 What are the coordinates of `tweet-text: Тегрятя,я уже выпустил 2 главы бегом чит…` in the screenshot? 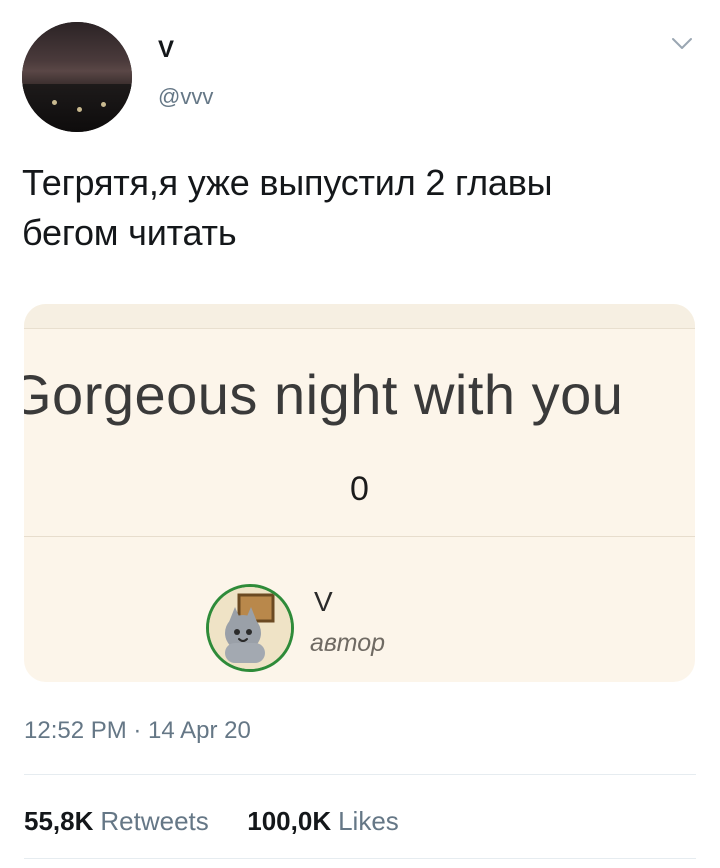 It's located at (362, 208).